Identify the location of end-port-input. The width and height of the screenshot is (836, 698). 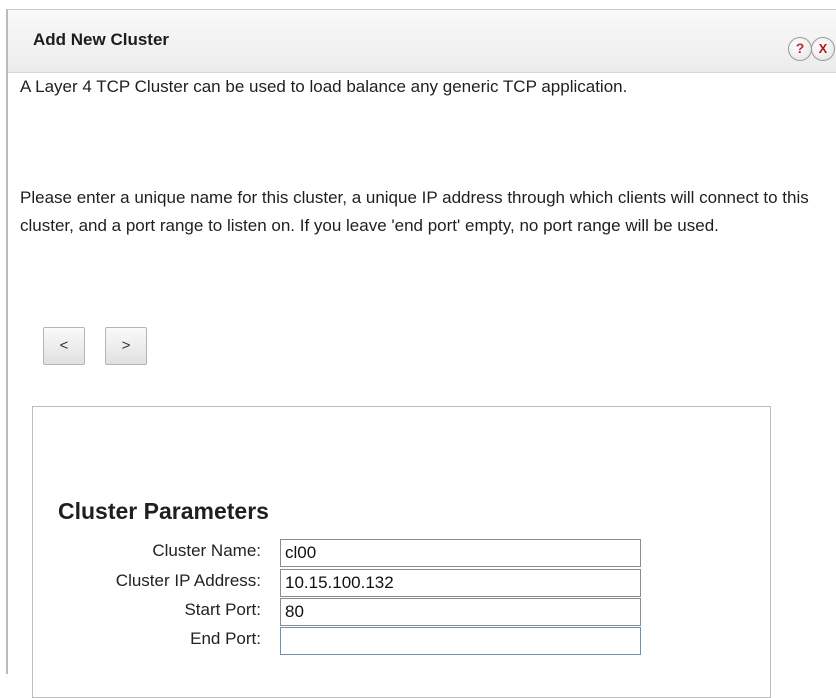
(460, 641).